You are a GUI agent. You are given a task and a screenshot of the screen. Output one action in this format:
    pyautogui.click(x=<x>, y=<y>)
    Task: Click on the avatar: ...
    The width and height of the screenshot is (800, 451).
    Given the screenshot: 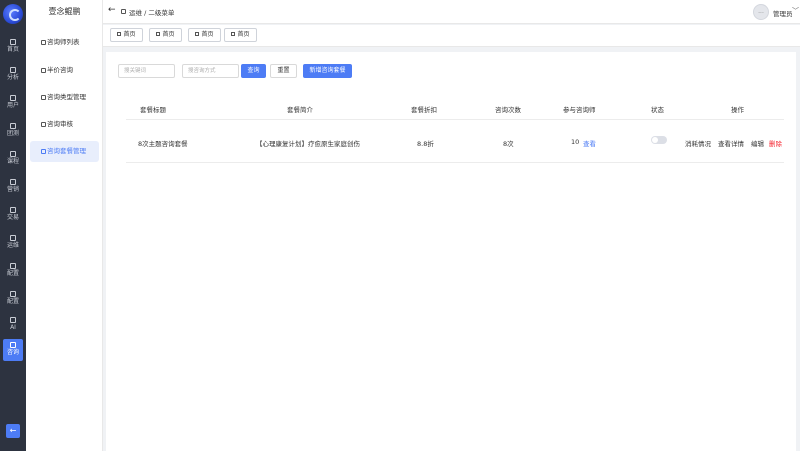 What is the action you would take?
    pyautogui.click(x=761, y=12)
    